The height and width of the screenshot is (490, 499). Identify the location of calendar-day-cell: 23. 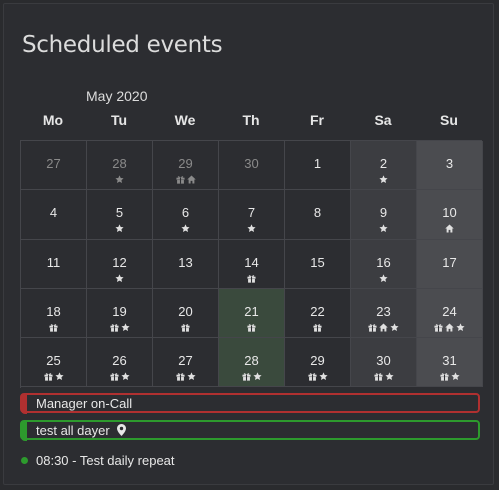
(384, 313).